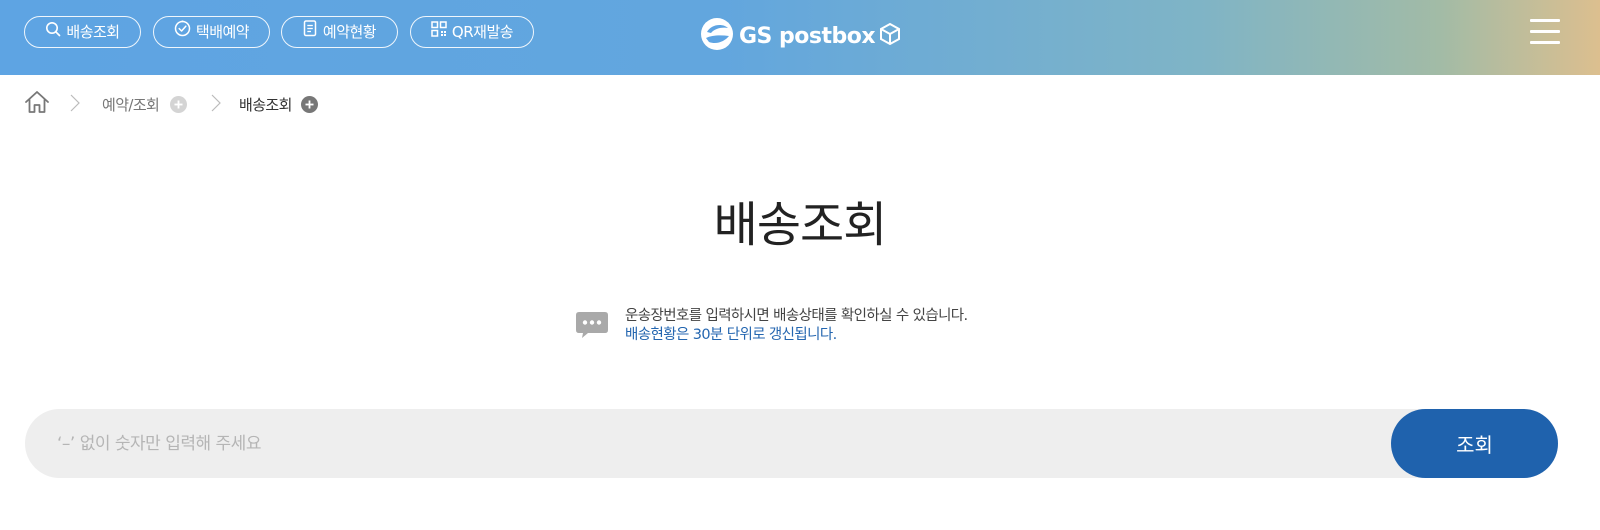  What do you see at coordinates (890, 36) in the screenshot?
I see `logo-box-icon` at bounding box center [890, 36].